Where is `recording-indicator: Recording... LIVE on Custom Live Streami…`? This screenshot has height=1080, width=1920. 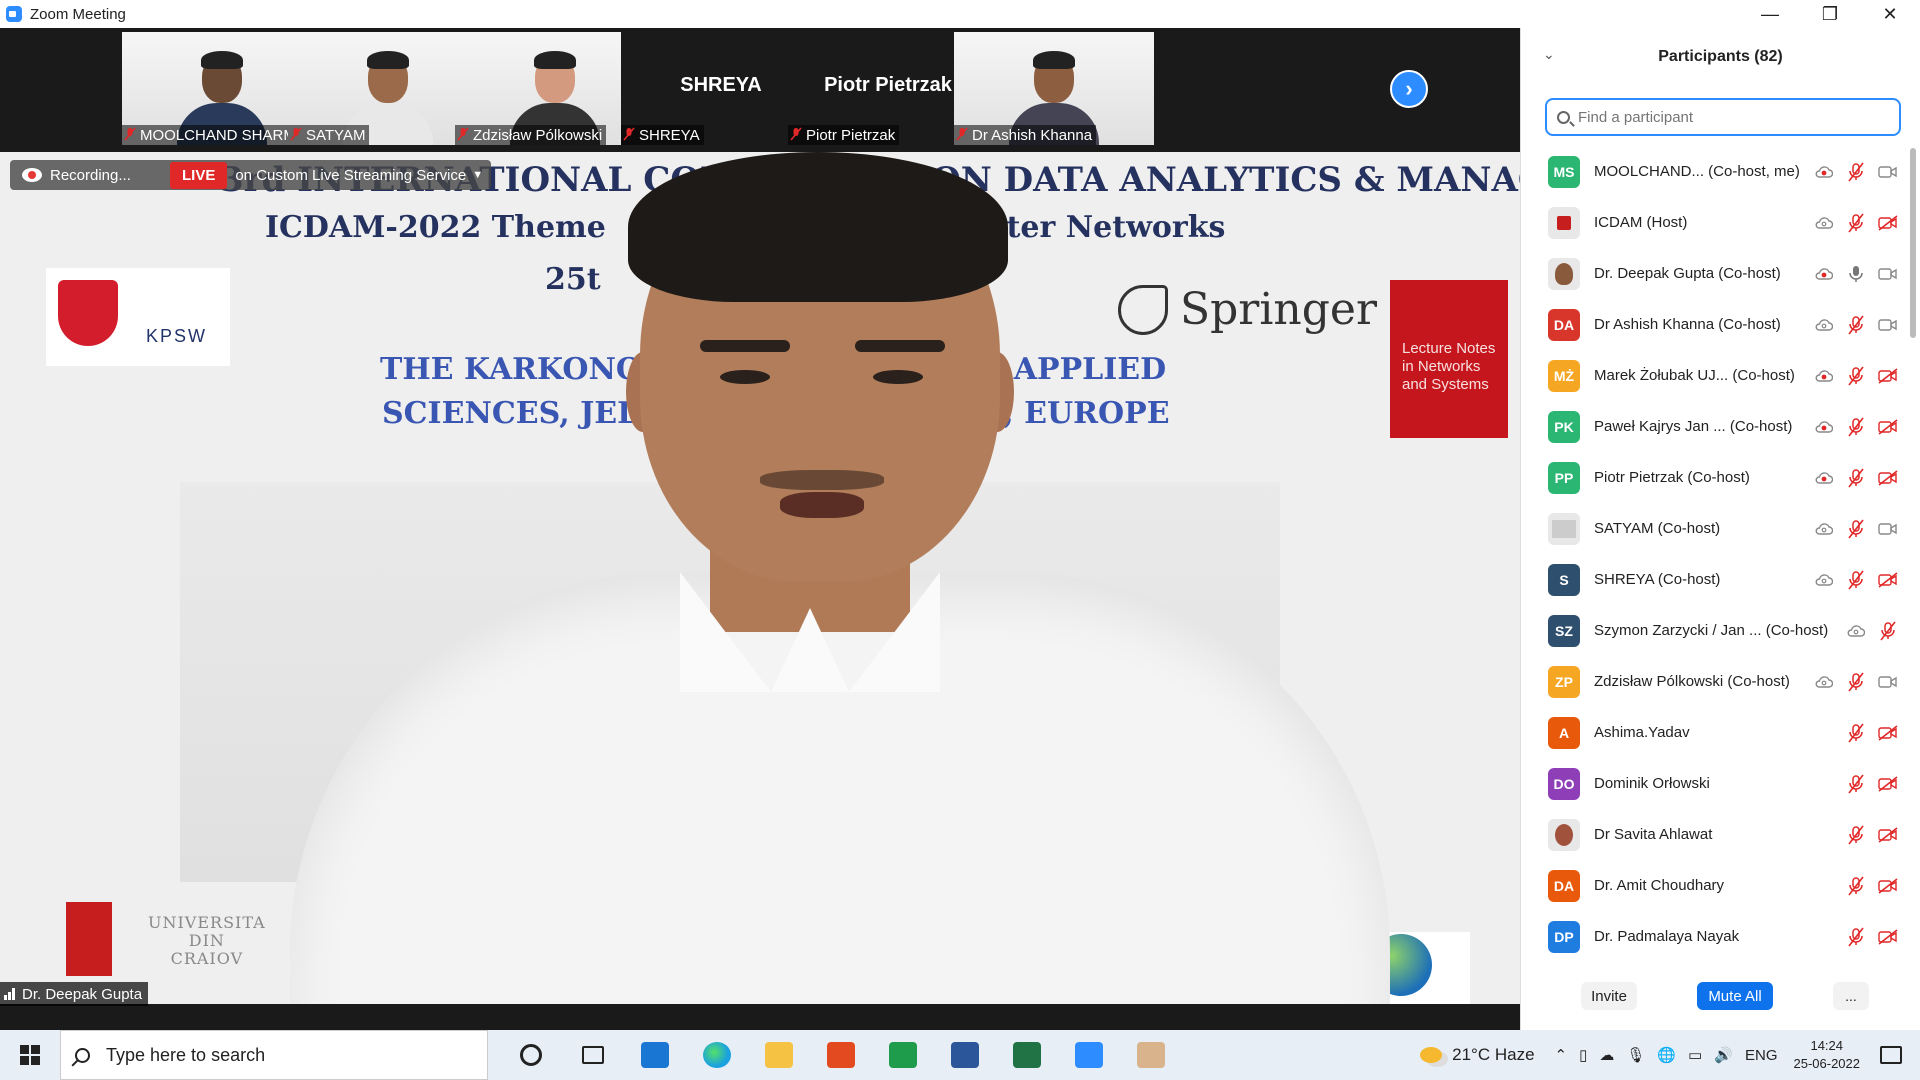
recording-indicator: Recording... LIVE on Custom Live Streami… is located at coordinates (251, 175).